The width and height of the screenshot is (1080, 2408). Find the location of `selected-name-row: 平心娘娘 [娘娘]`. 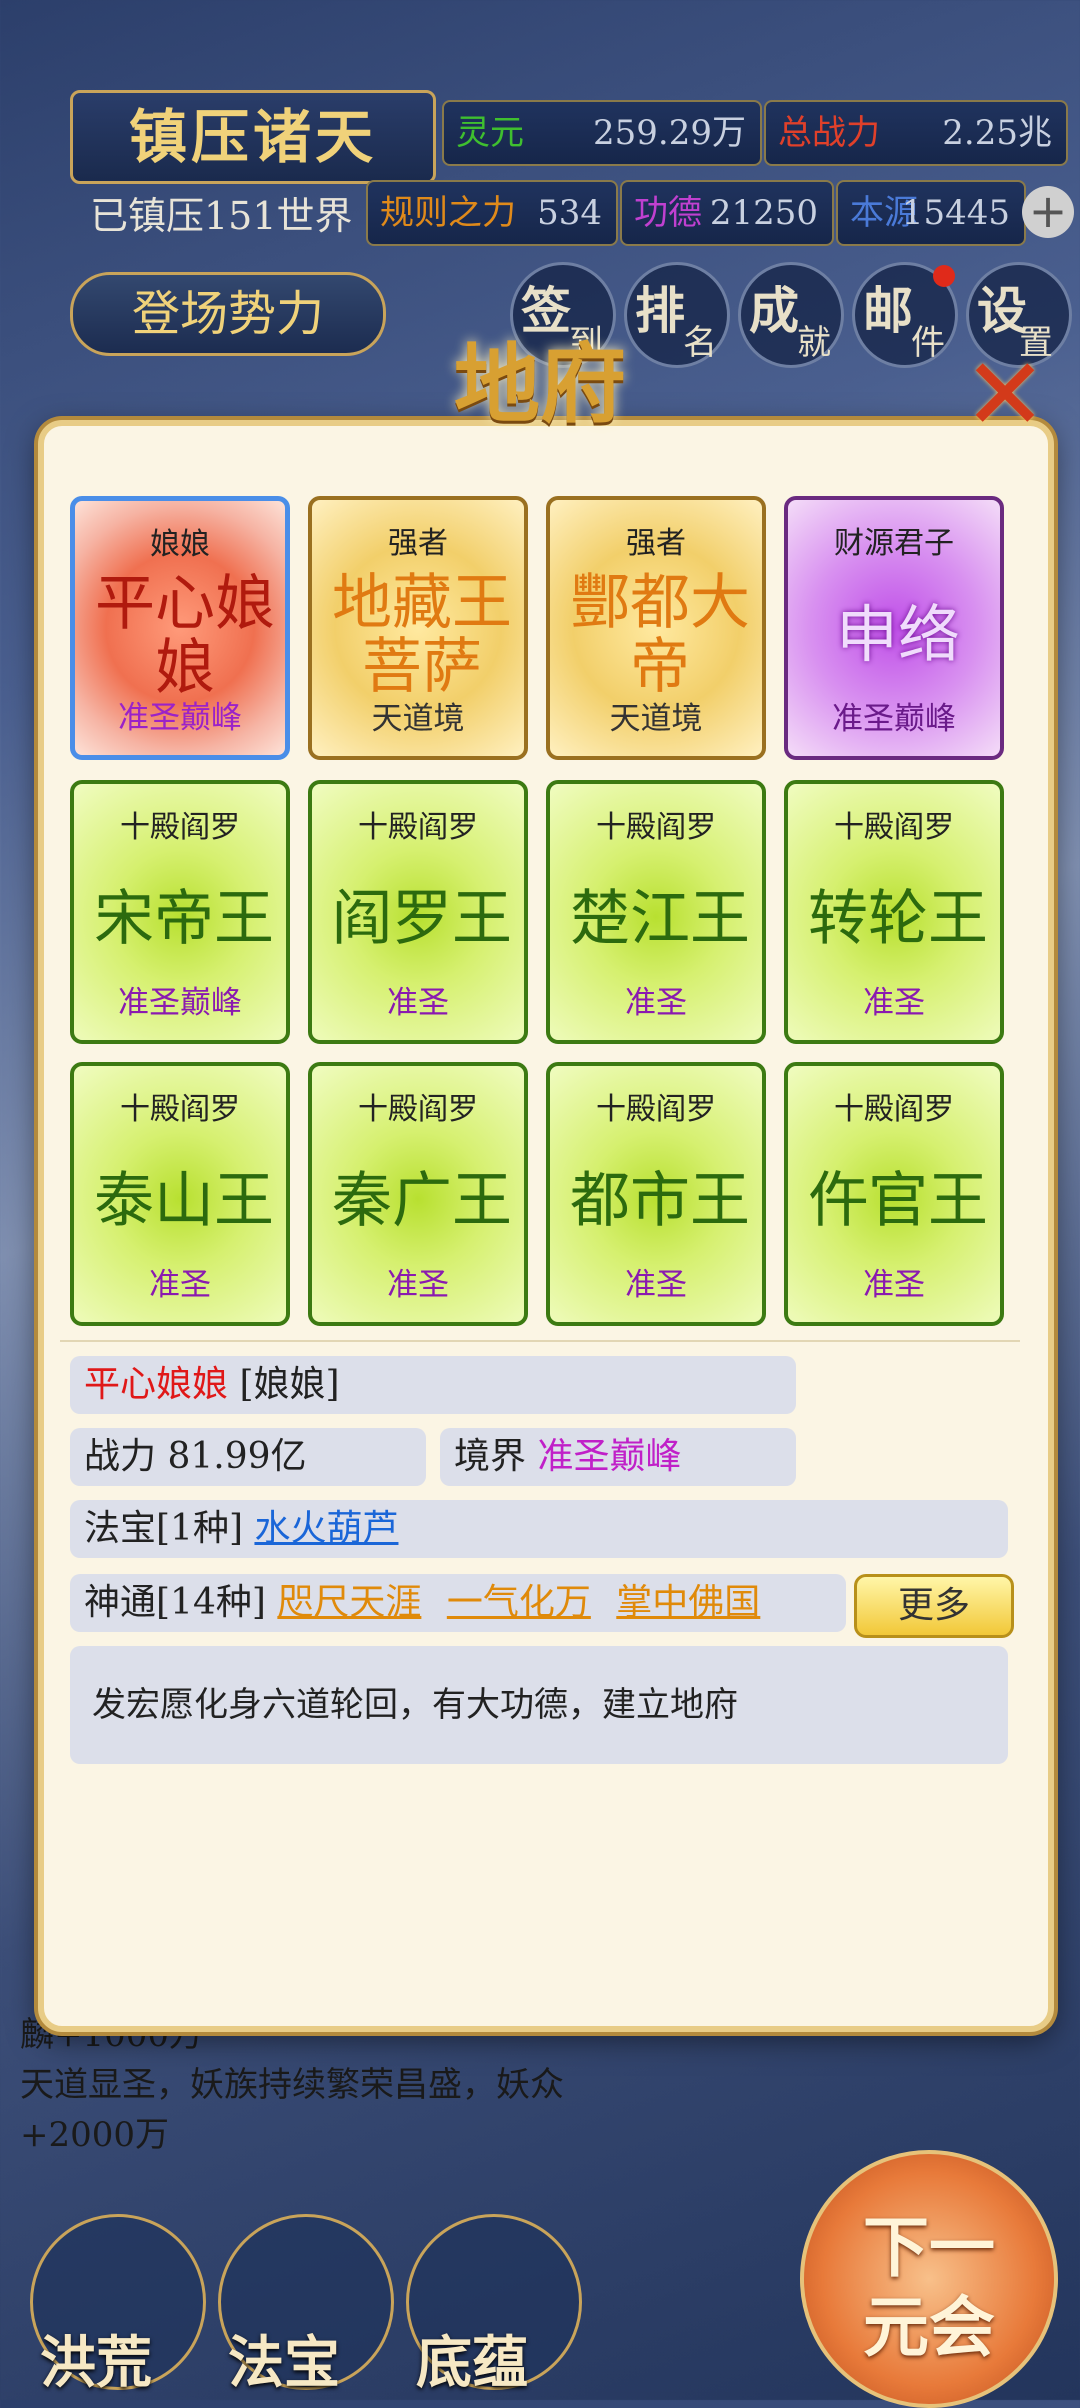

selected-name-row: 平心娘娘 [娘娘] is located at coordinates (433, 1385).